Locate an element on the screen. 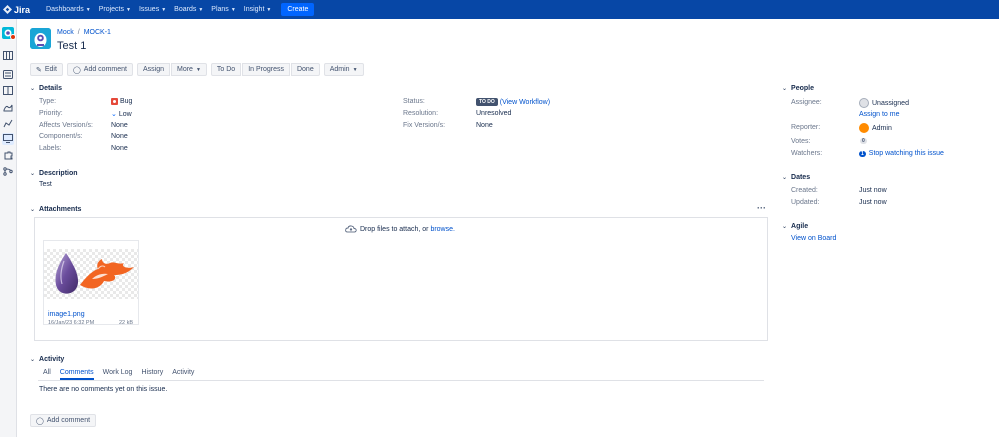 This screenshot has width=999, height=437. tab-history: History is located at coordinates (152, 374).